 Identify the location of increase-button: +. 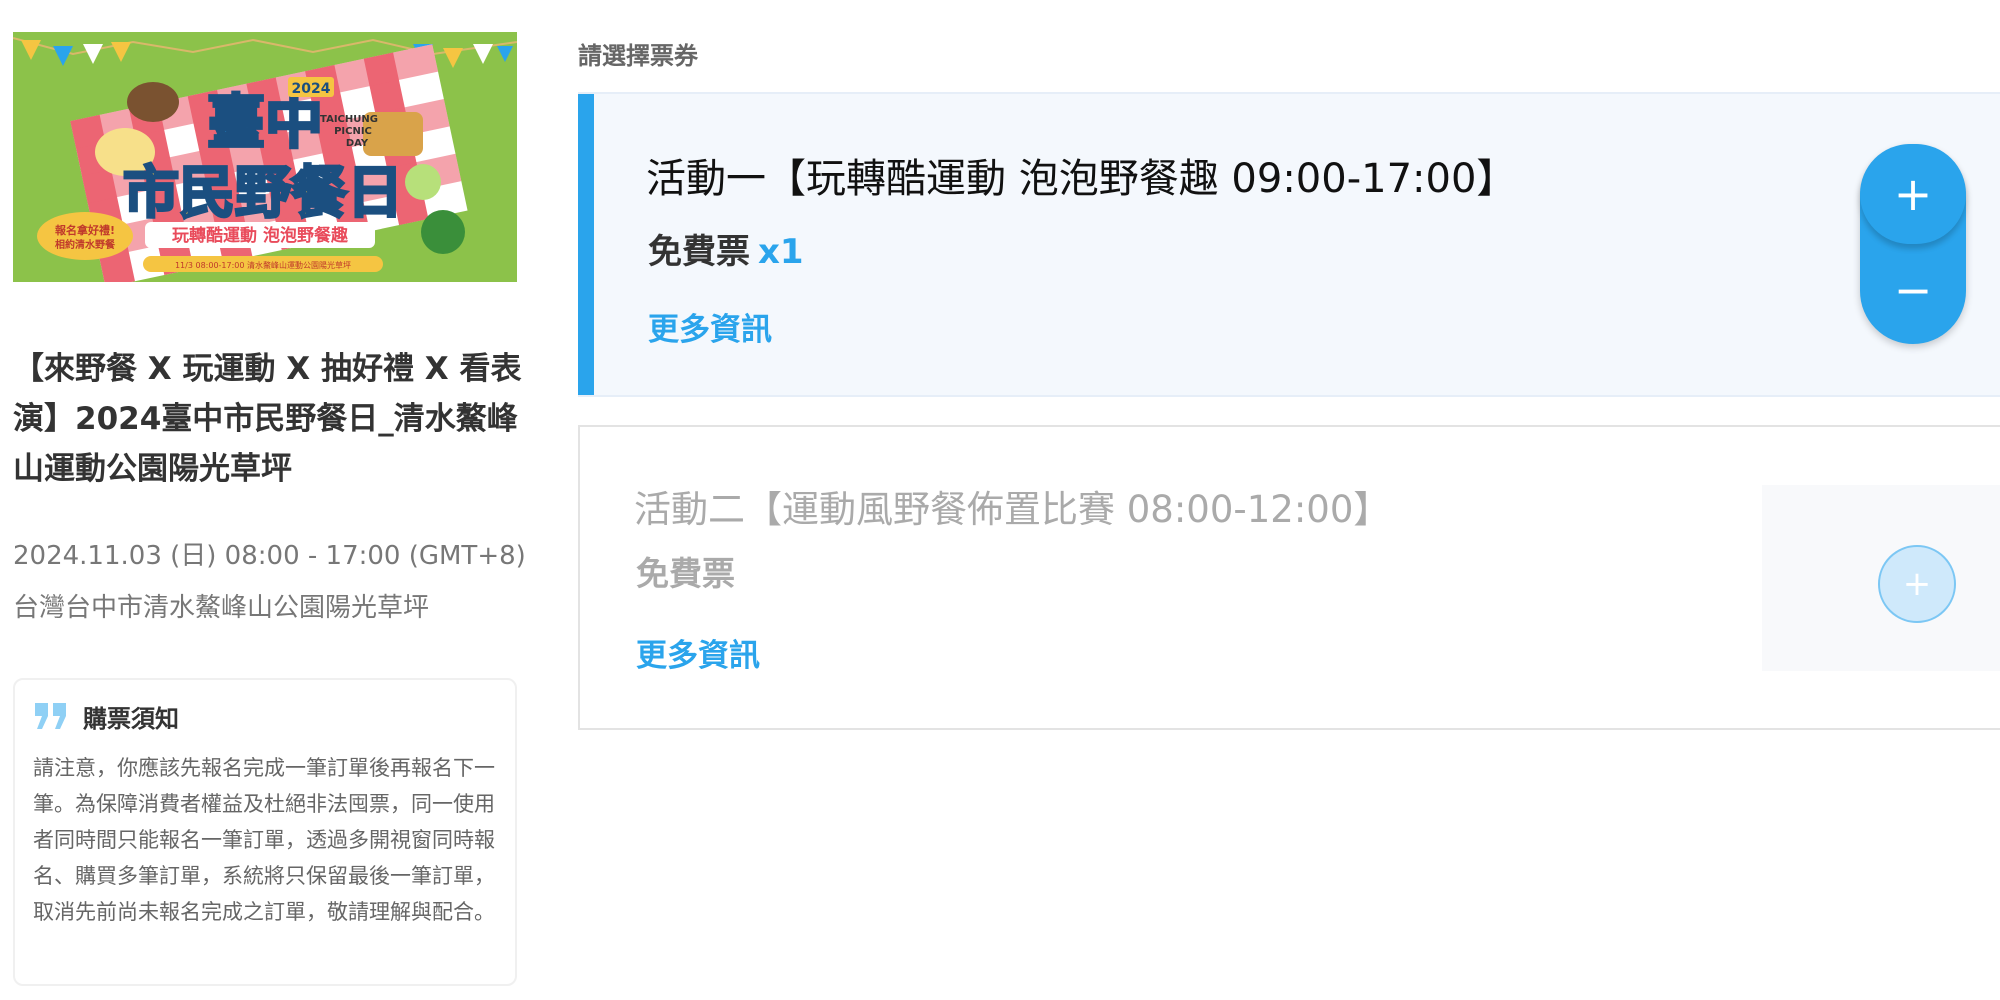
(1913, 194).